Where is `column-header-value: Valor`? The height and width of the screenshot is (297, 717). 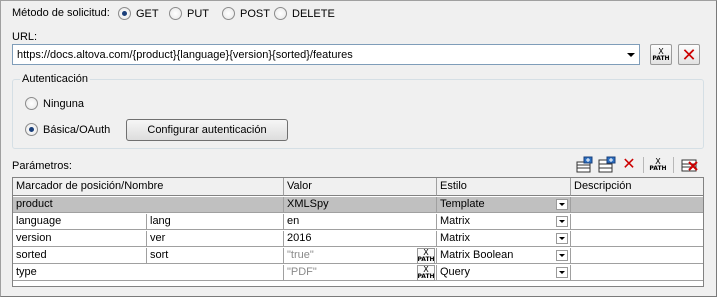 column-header-value: Valor is located at coordinates (360, 187).